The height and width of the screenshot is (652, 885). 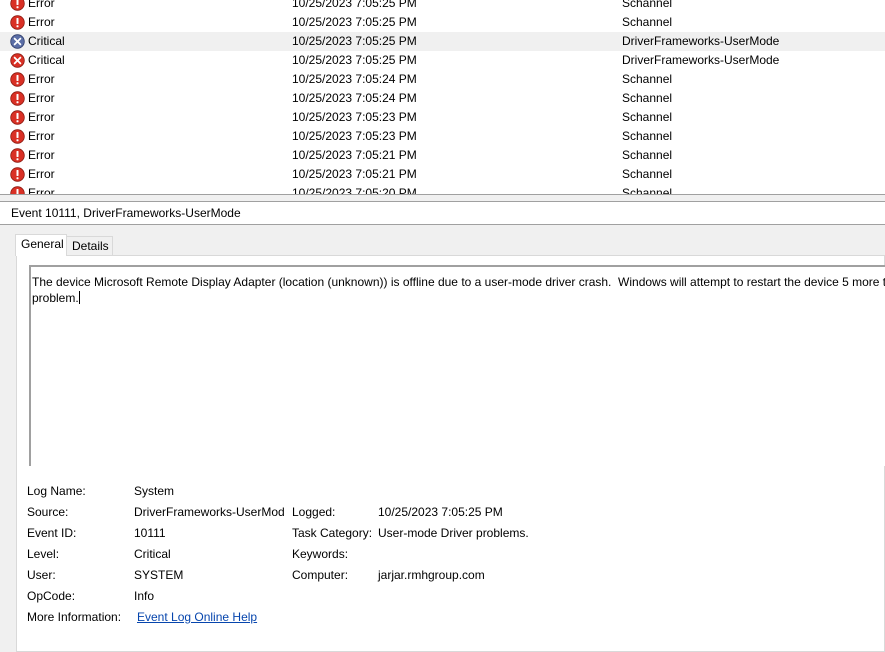 What do you see at coordinates (442, 213) in the screenshot?
I see `event-detail-header: Event 10111, DriverFrameworks-UserMode` at bounding box center [442, 213].